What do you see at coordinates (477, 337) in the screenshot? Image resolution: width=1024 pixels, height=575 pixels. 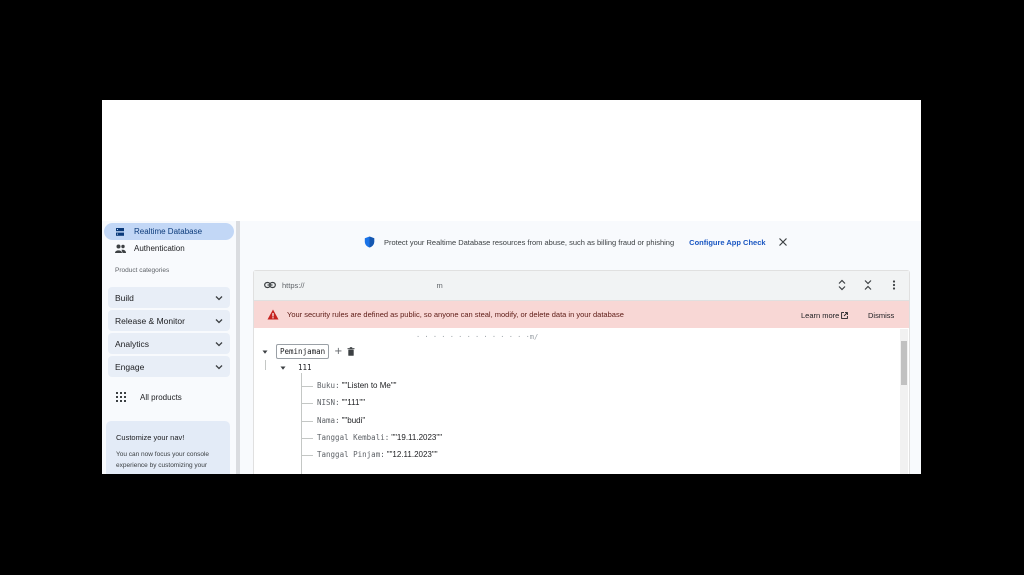 I see `faded-url-text: · · · · · · · · · · · · · ·m/` at bounding box center [477, 337].